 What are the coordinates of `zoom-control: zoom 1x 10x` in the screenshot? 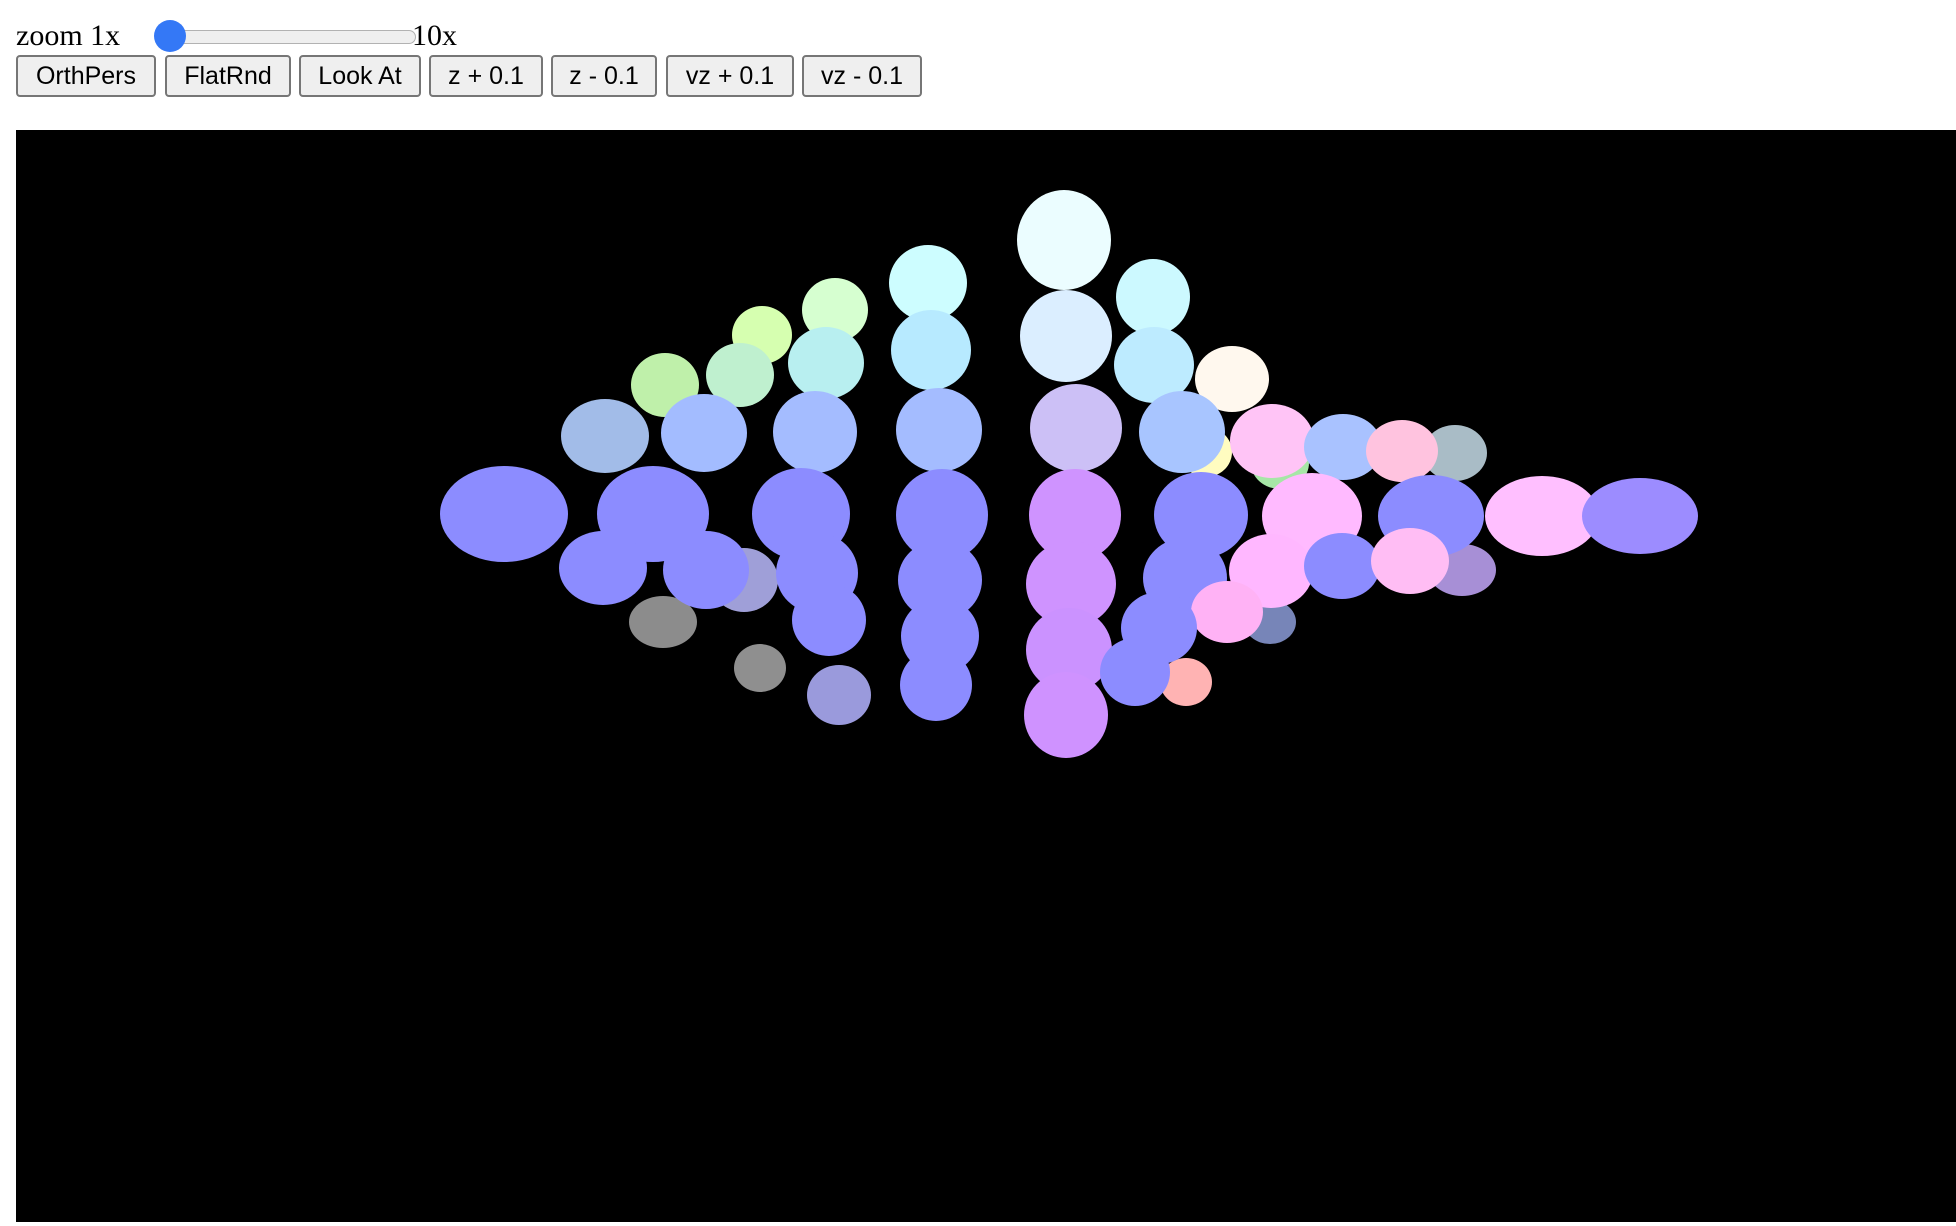 It's located at (316, 34).